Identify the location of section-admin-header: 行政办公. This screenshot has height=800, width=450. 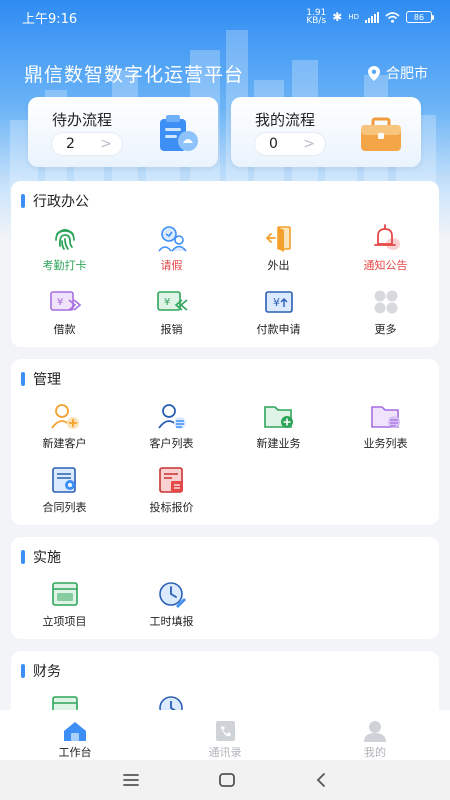
(55, 201).